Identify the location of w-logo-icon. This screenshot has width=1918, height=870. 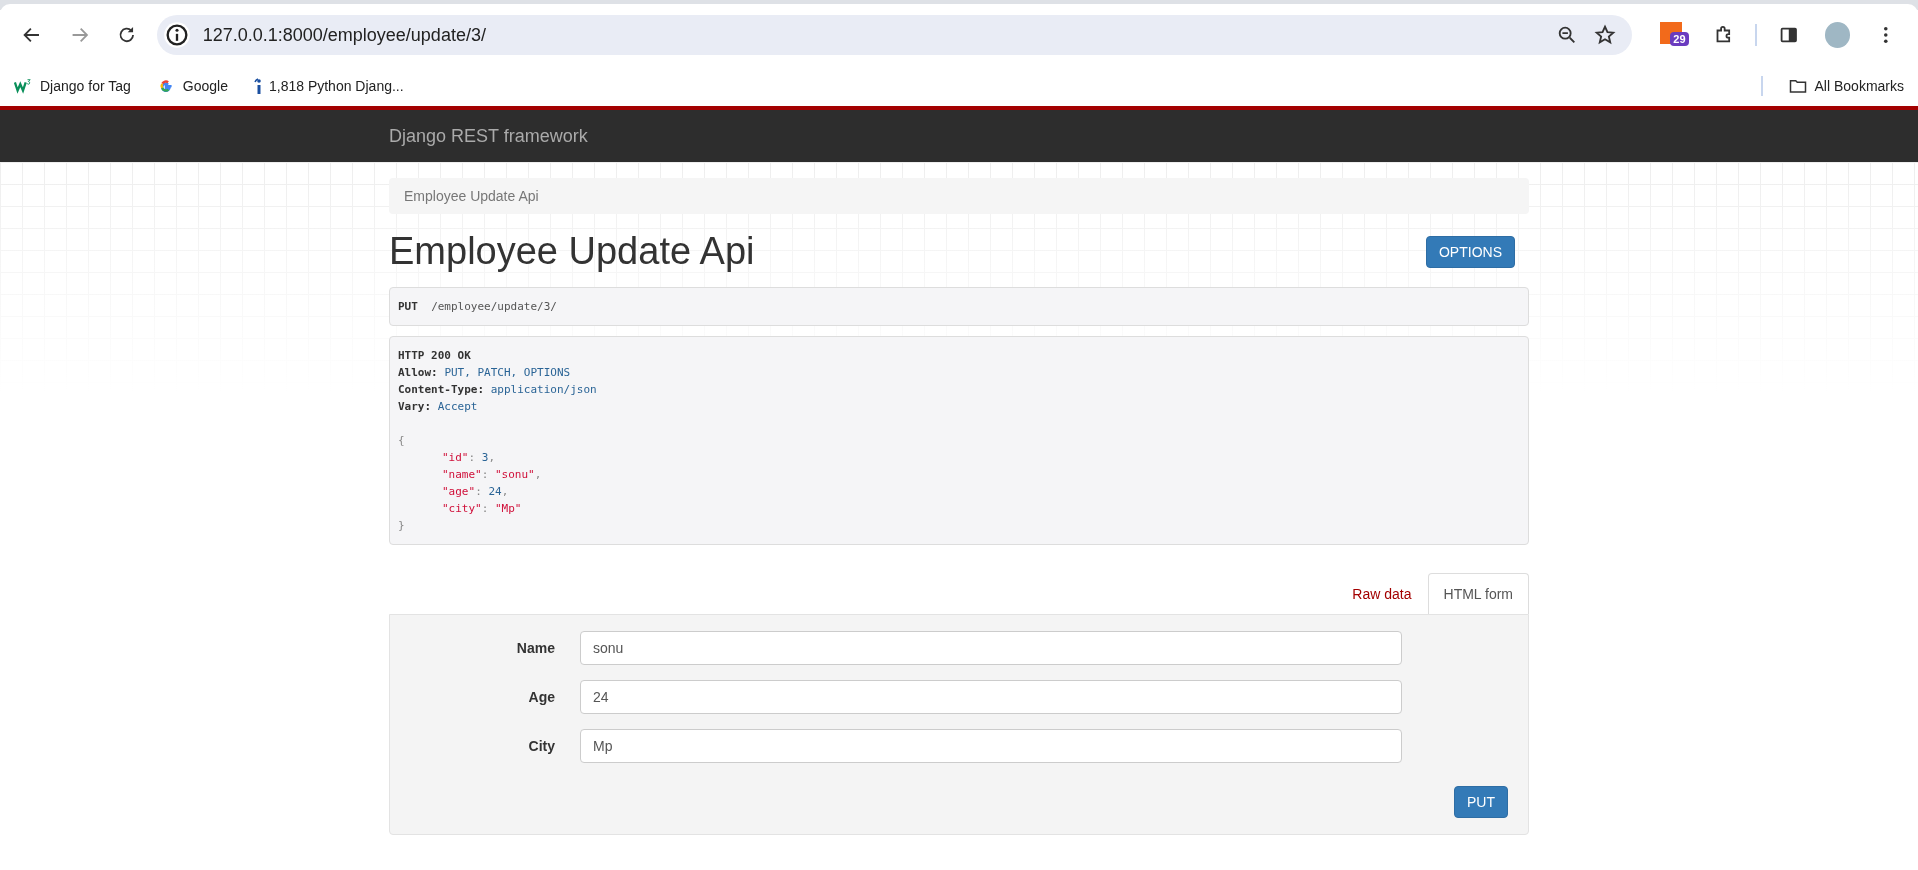
(23, 86).